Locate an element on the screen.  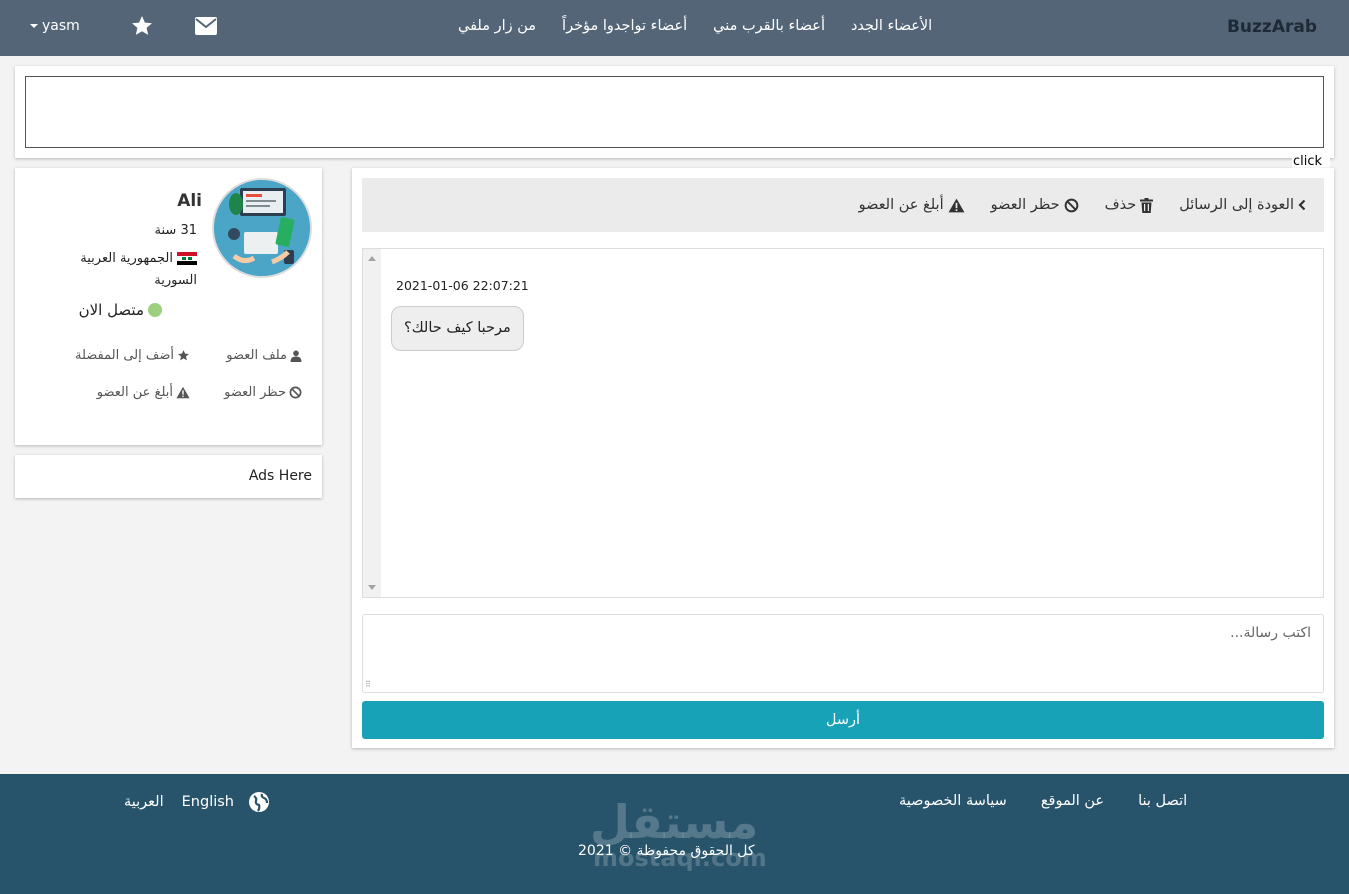
message-compose-input is located at coordinates (843, 653).